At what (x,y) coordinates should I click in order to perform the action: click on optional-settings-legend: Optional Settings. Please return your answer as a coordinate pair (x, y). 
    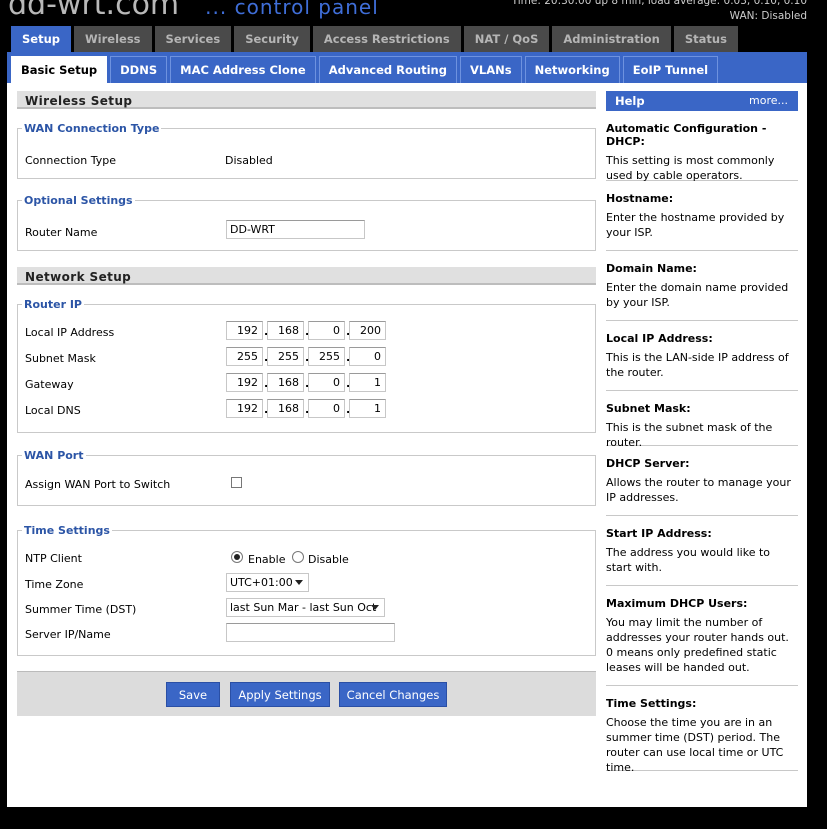
    Looking at the image, I should click on (78, 200).